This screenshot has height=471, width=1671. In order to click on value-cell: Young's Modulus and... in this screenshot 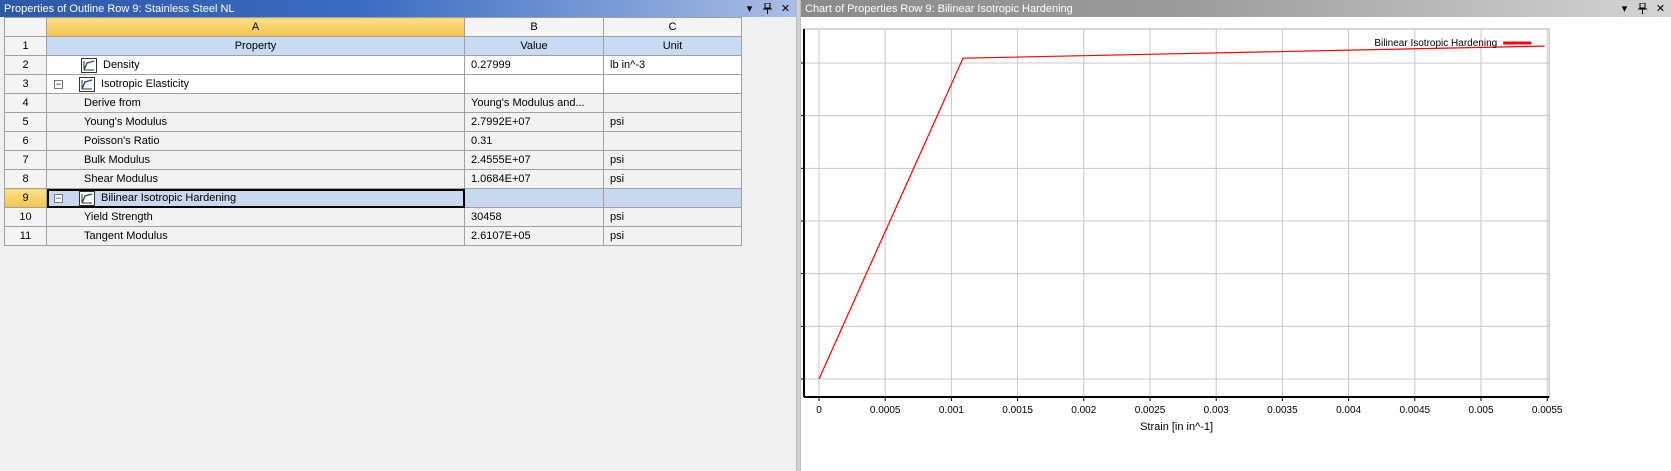, I will do `click(534, 103)`.